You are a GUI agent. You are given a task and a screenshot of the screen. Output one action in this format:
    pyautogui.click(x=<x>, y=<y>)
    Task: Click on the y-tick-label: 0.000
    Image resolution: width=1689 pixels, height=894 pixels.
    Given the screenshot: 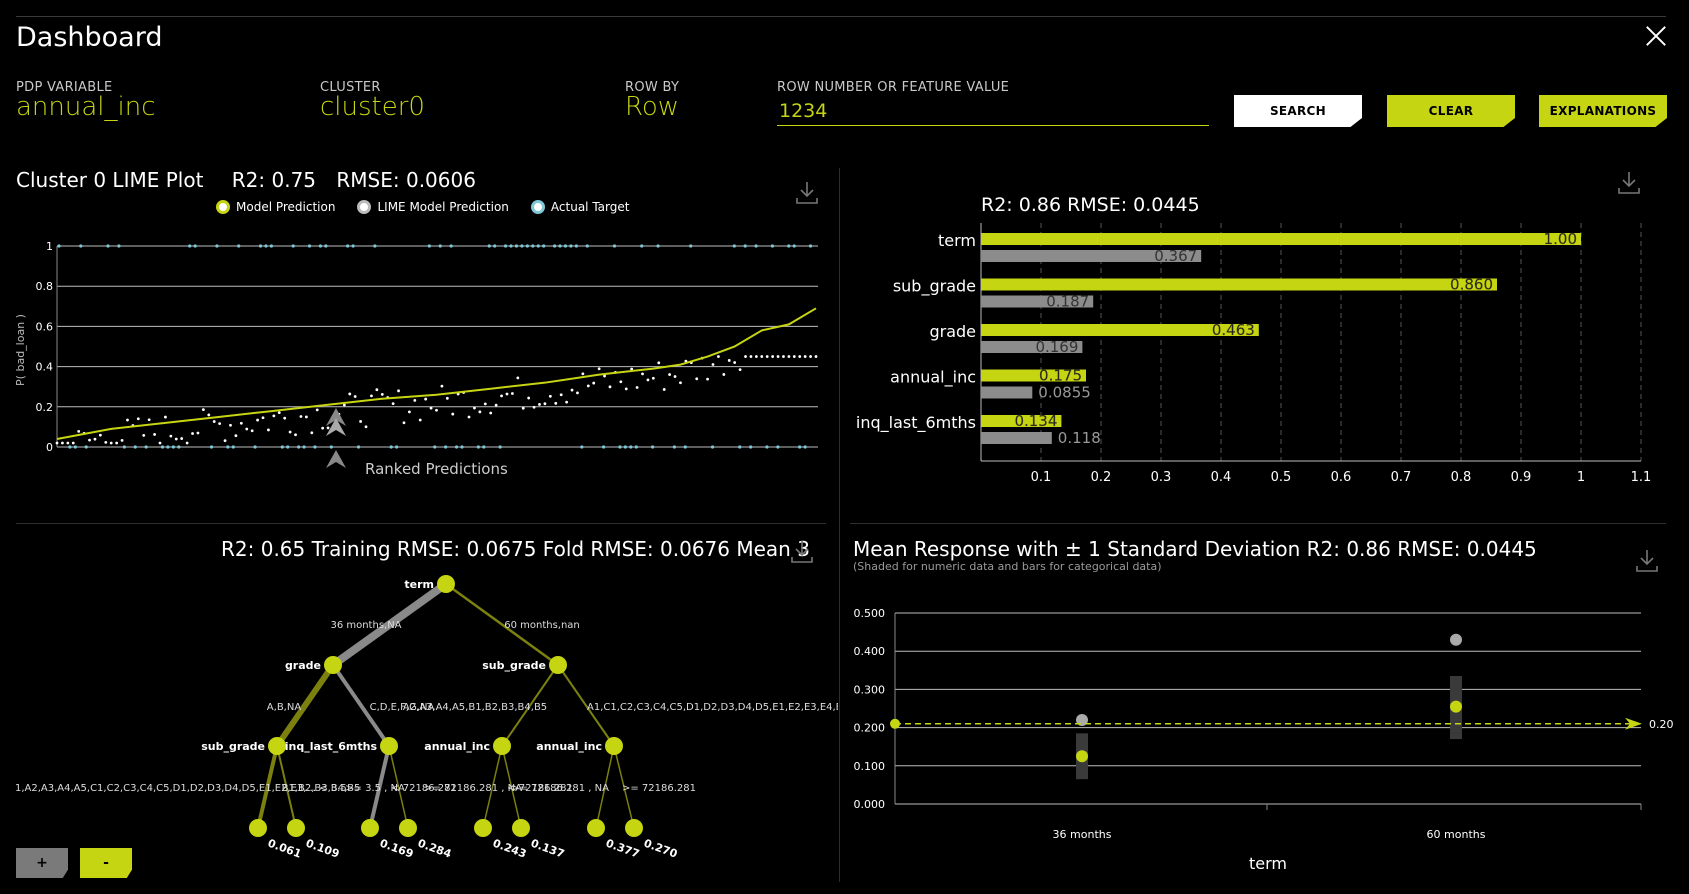 What is the action you would take?
    pyautogui.click(x=870, y=804)
    